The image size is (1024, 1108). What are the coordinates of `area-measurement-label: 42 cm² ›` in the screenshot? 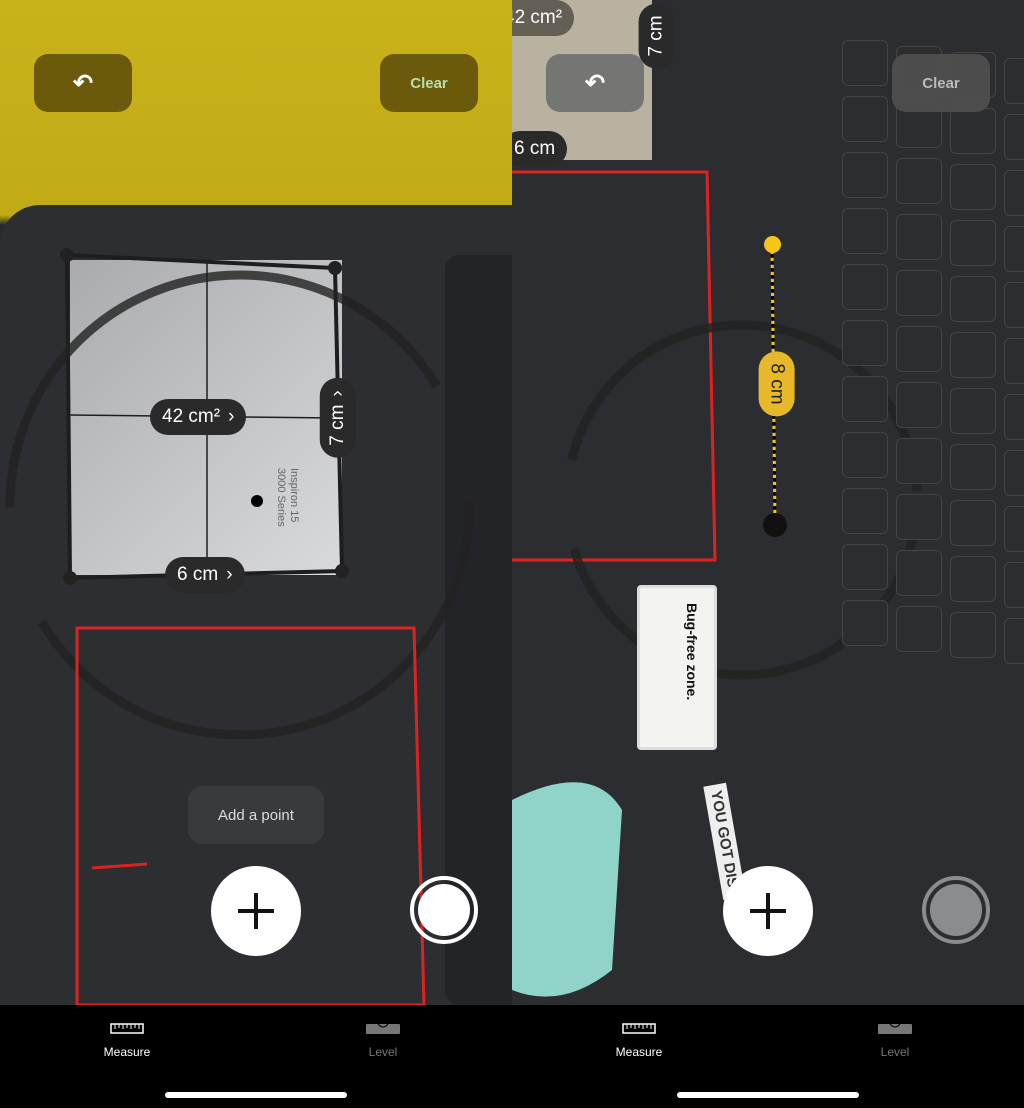 It's located at (198, 417).